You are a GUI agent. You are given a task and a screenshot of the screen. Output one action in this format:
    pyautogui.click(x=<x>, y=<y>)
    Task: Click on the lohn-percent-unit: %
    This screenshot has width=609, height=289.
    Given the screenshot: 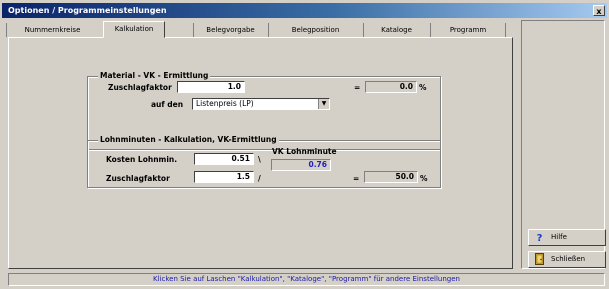 What is the action you would take?
    pyautogui.click(x=424, y=178)
    